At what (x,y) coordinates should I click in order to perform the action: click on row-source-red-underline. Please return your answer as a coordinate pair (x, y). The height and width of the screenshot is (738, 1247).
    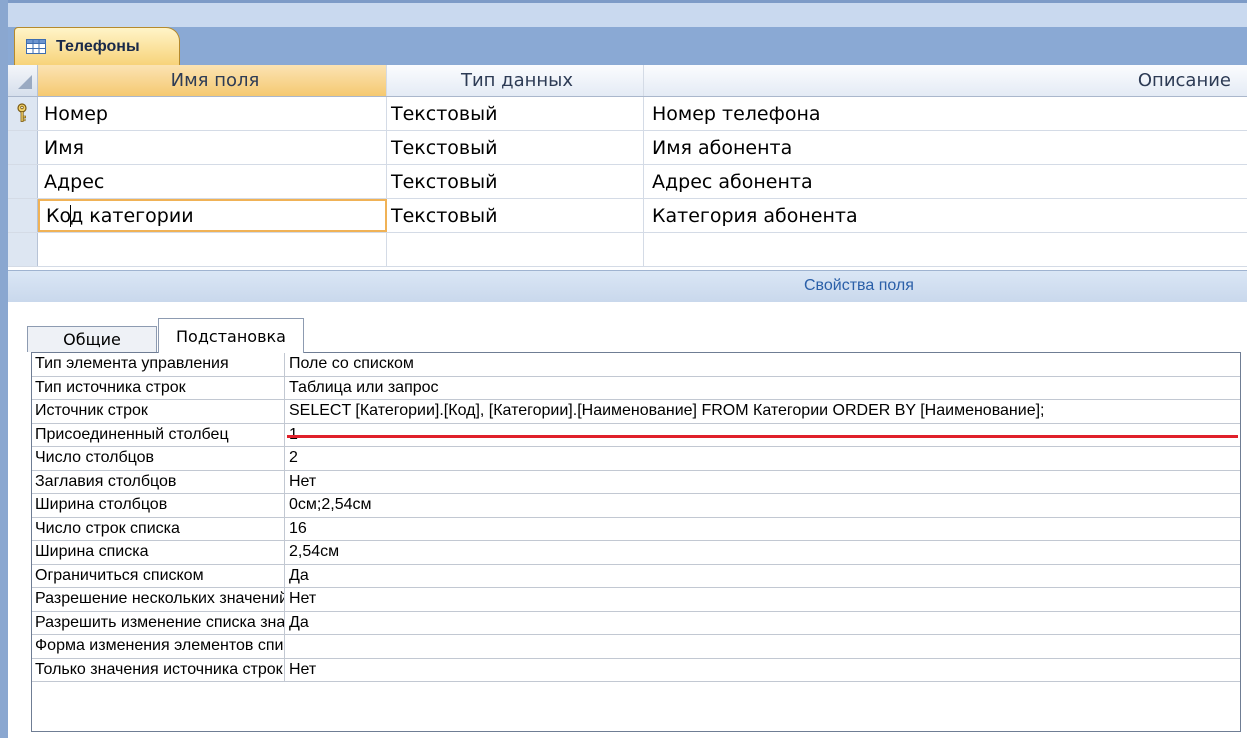
    Looking at the image, I should click on (762, 436).